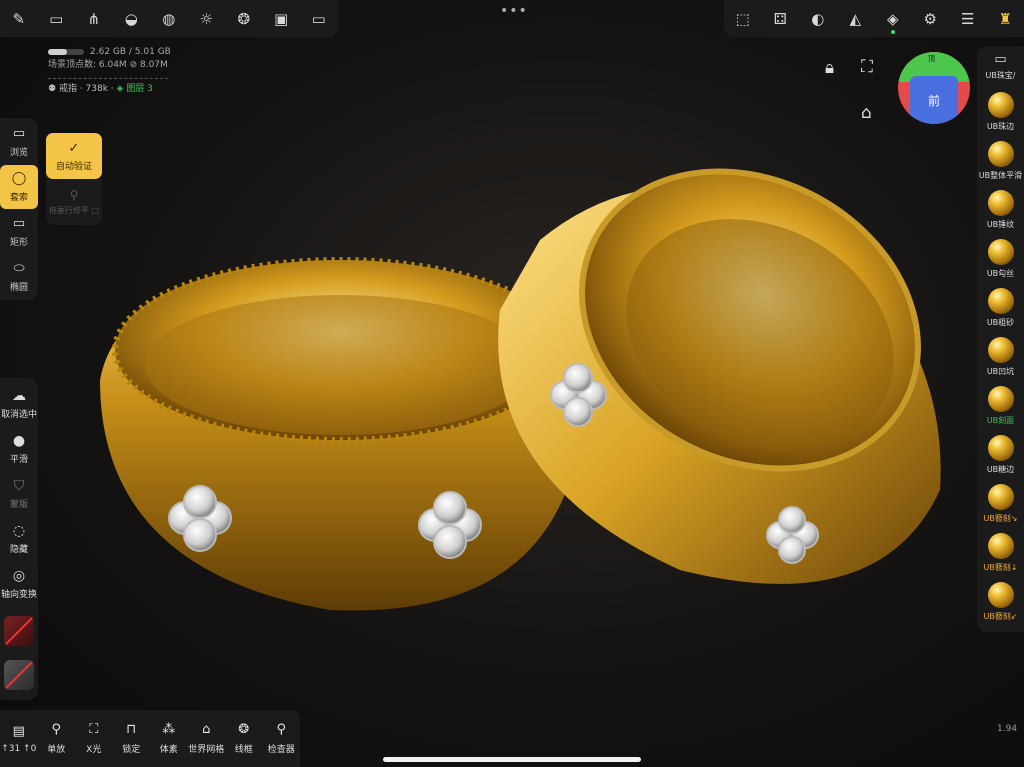 This screenshot has width=1024, height=767. What do you see at coordinates (132, 738) in the screenshot?
I see `lock-button: ⊓ 锁定` at bounding box center [132, 738].